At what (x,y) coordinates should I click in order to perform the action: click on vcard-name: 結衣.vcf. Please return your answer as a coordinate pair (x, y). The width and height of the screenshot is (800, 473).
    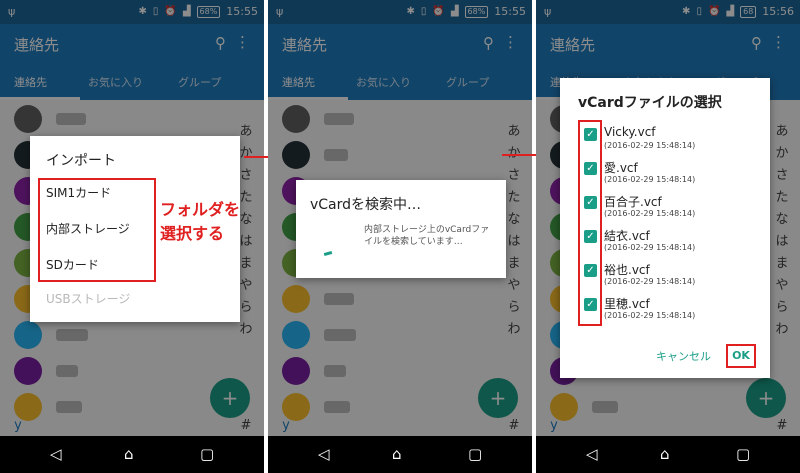
    Looking at the image, I should click on (627, 236).